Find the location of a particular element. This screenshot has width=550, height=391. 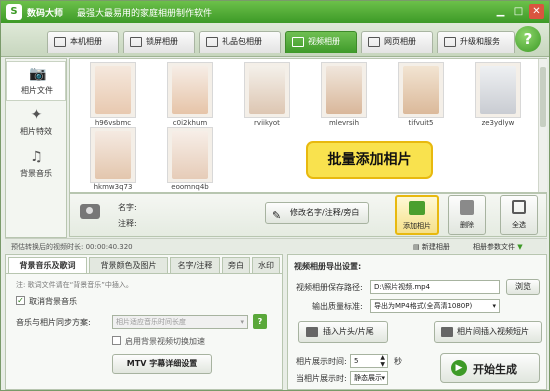

tab-narration: 旁白 is located at coordinates (236, 265).